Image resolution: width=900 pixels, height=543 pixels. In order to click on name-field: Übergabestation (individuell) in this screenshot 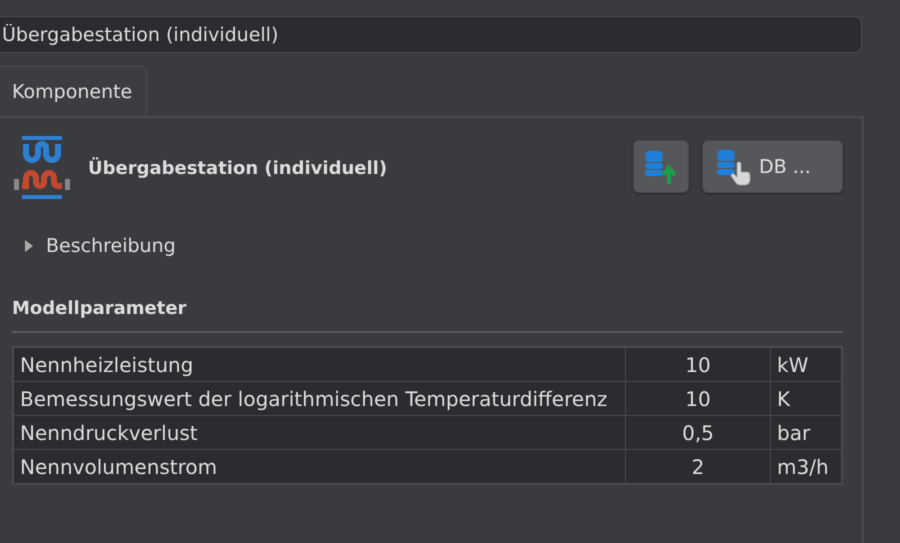, I will do `click(431, 34)`.